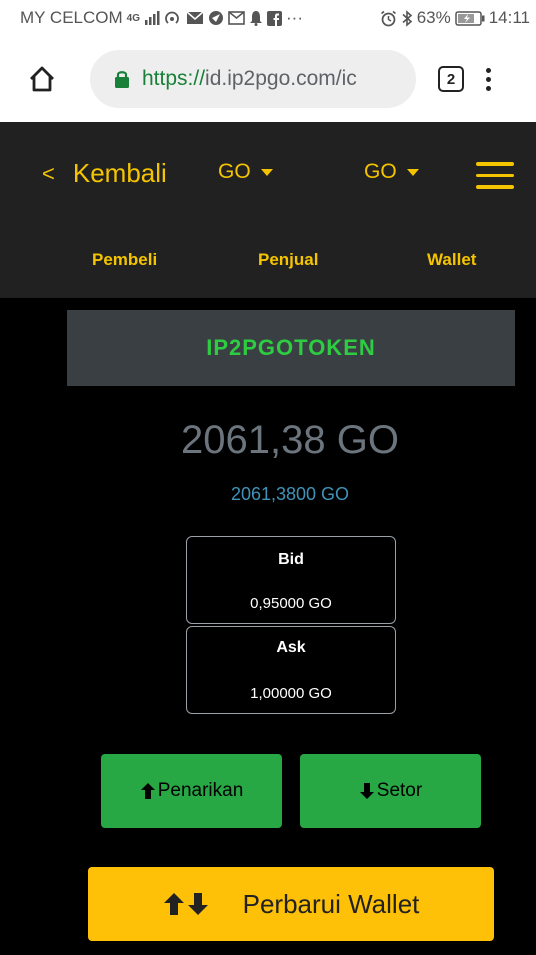 This screenshot has width=536, height=955. I want to click on withdraw-label: Penarikan, so click(200, 790).